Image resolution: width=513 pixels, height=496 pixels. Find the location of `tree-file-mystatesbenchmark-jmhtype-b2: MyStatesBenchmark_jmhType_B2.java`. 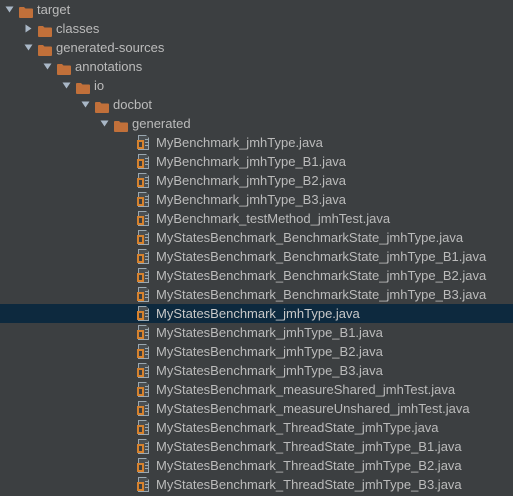

tree-file-mystatesbenchmark-jmhtype-b2: MyStatesBenchmark_jmhType_B2.java is located at coordinates (256, 351).